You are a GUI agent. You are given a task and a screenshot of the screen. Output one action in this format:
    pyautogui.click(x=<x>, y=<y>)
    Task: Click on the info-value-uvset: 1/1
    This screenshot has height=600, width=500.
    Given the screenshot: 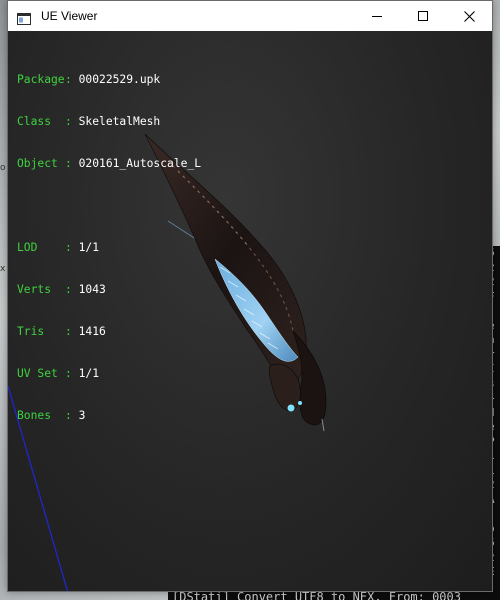 What is the action you would take?
    pyautogui.click(x=89, y=373)
    